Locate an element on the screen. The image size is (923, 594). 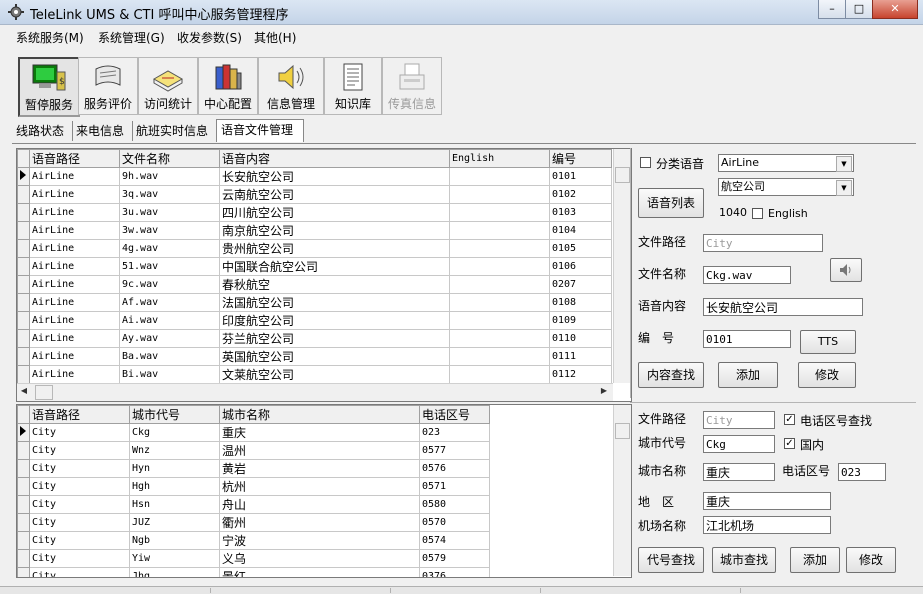
column-header: 城市名称 is located at coordinates (319, 414).